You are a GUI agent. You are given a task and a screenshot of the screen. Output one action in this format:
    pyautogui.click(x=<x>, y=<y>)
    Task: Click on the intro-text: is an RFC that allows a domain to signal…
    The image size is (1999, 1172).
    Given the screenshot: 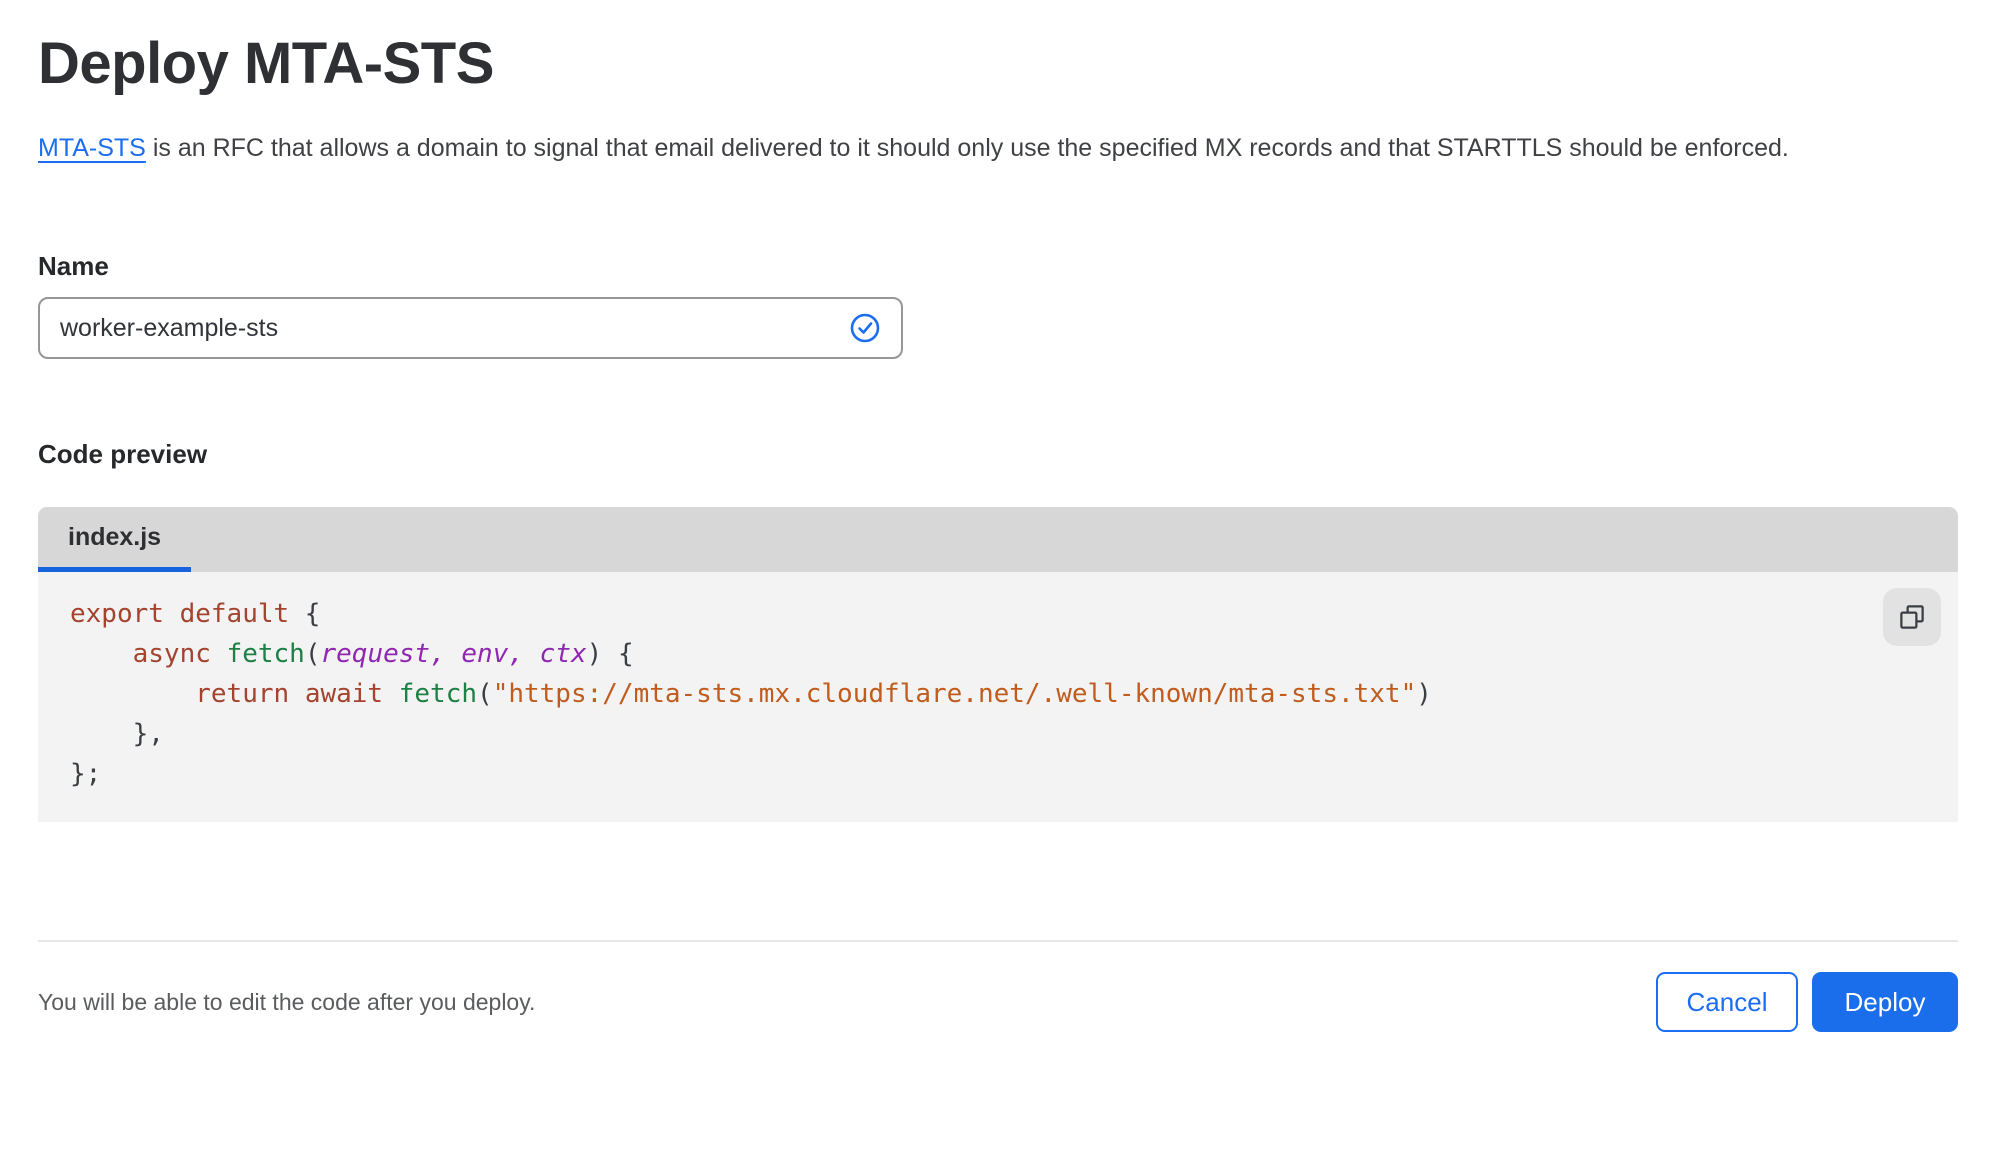 What is the action you would take?
    pyautogui.click(x=967, y=148)
    